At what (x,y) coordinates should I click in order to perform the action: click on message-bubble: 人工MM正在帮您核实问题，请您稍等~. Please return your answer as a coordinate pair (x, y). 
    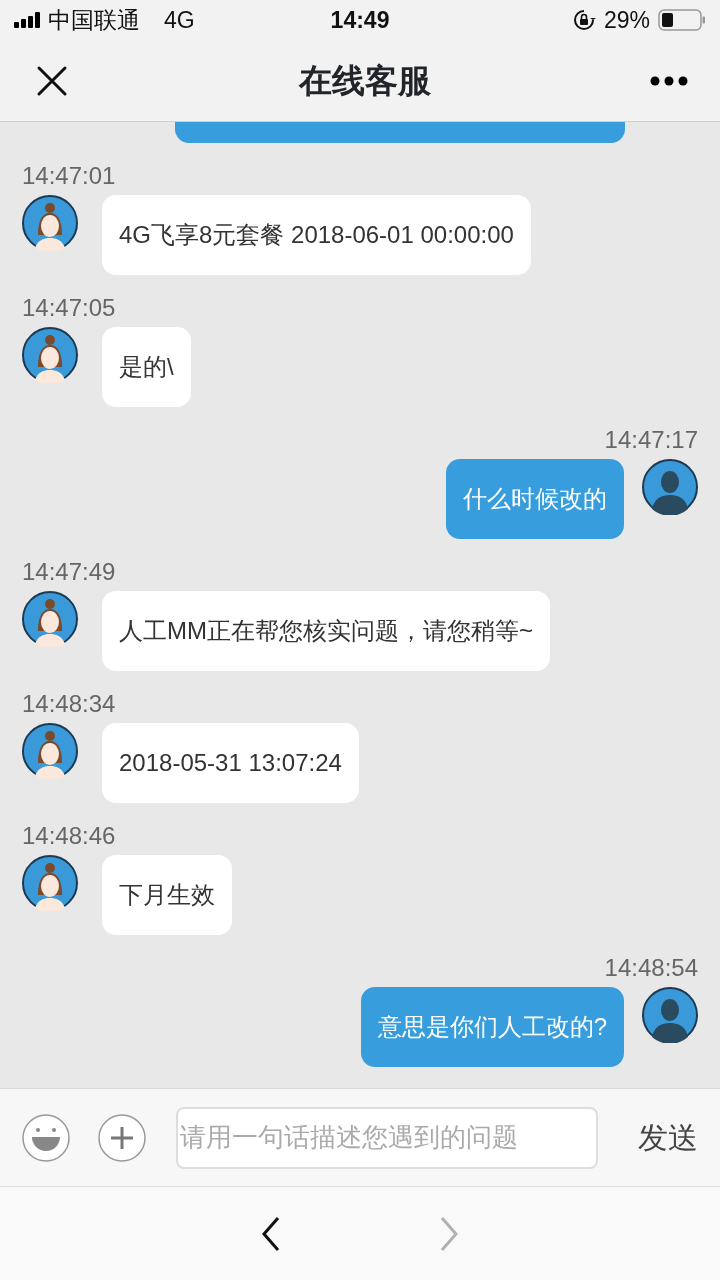
    Looking at the image, I should click on (326, 631).